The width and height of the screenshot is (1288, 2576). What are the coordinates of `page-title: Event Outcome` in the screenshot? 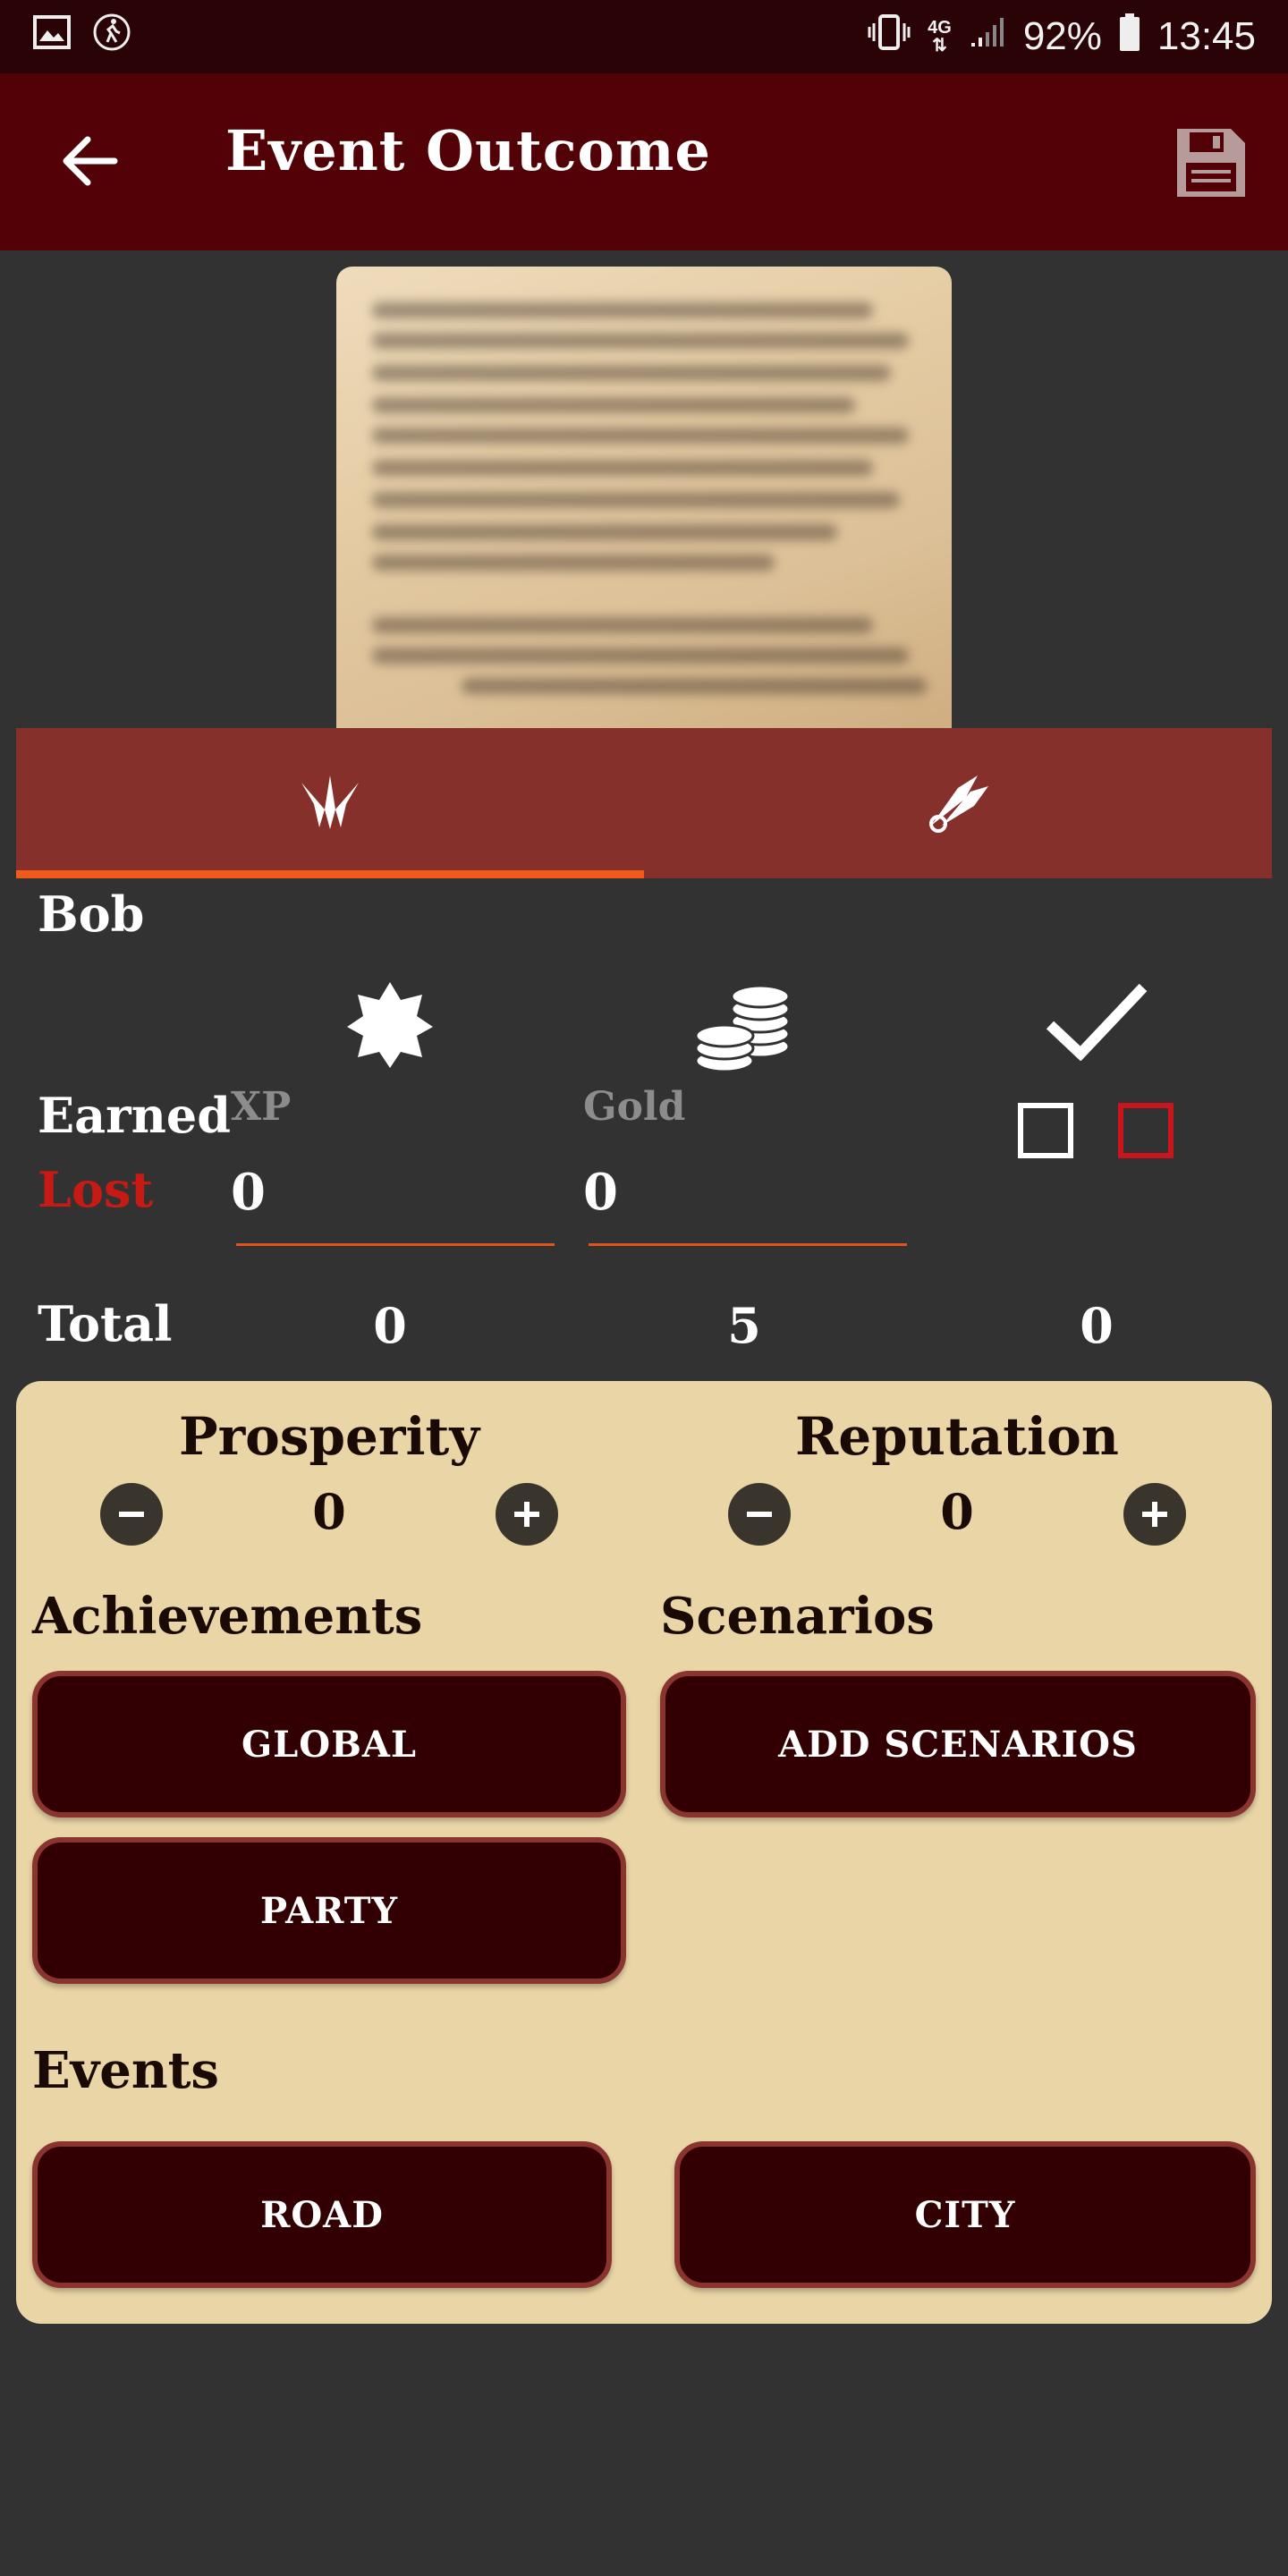 It's located at (468, 150).